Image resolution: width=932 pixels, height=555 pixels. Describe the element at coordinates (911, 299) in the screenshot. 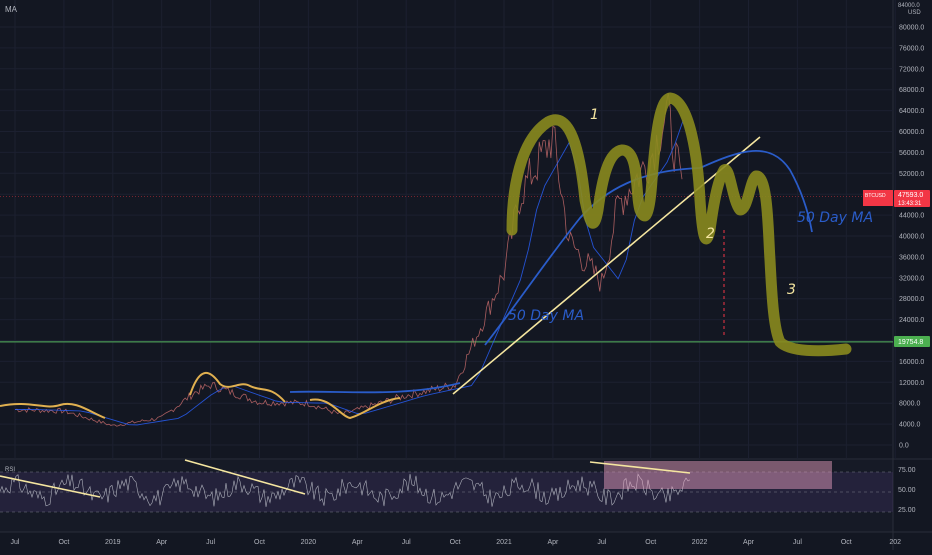

I see `price-tick-label: 28000.0` at that location.